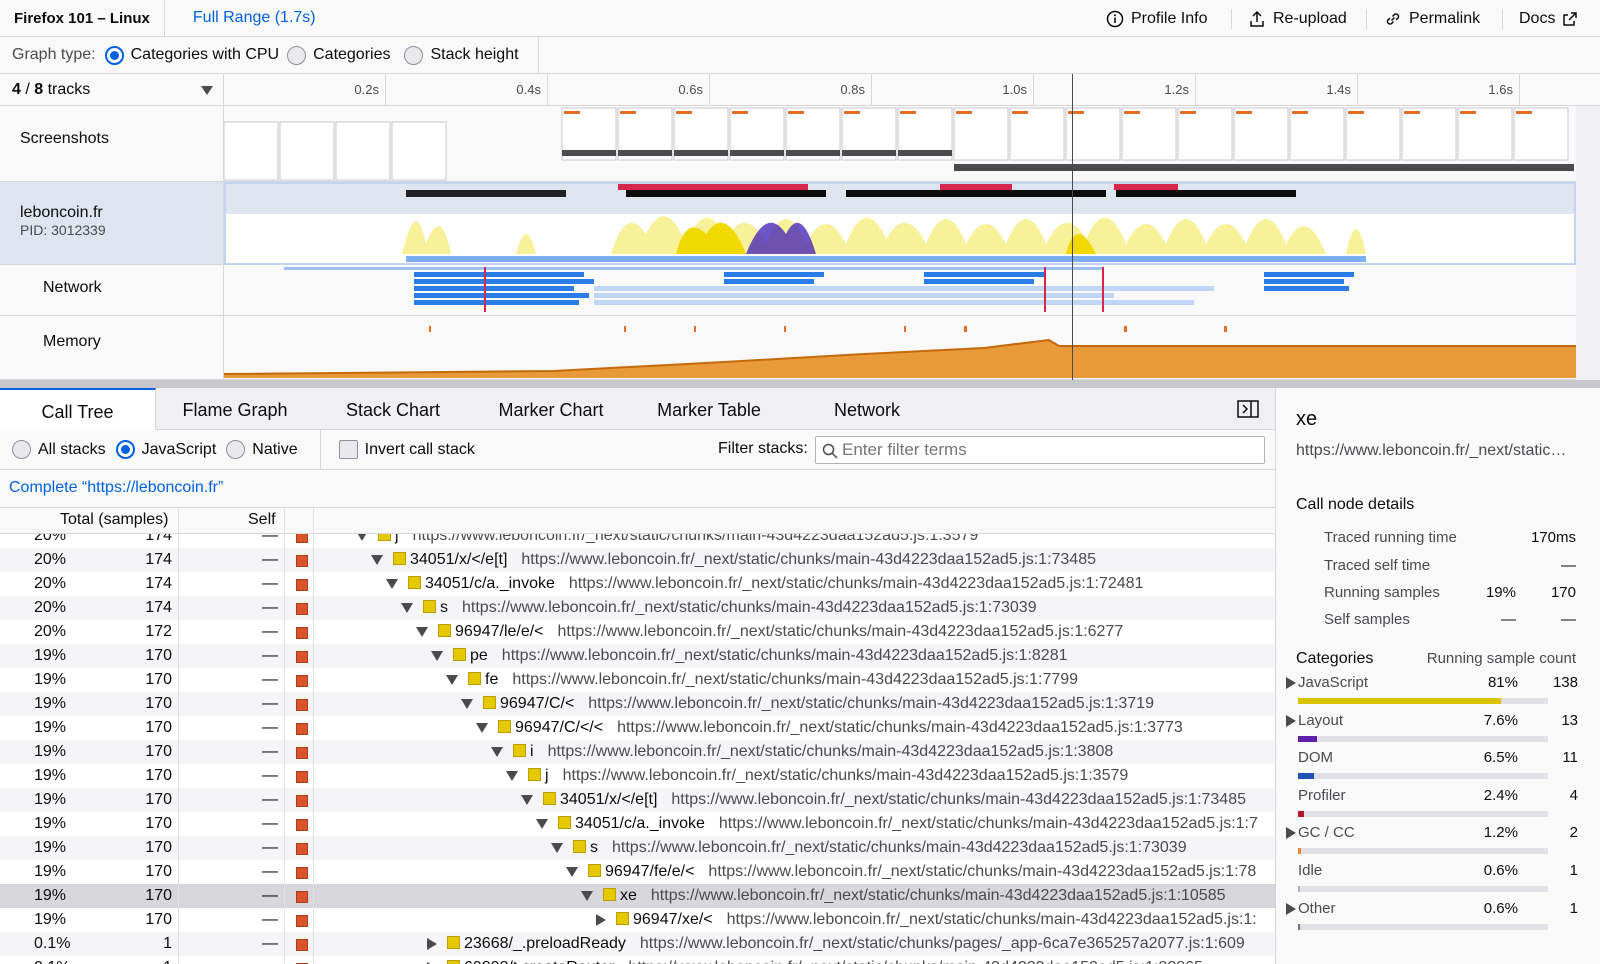 The image size is (1600, 964). I want to click on screenshots-strip, so click(900, 144).